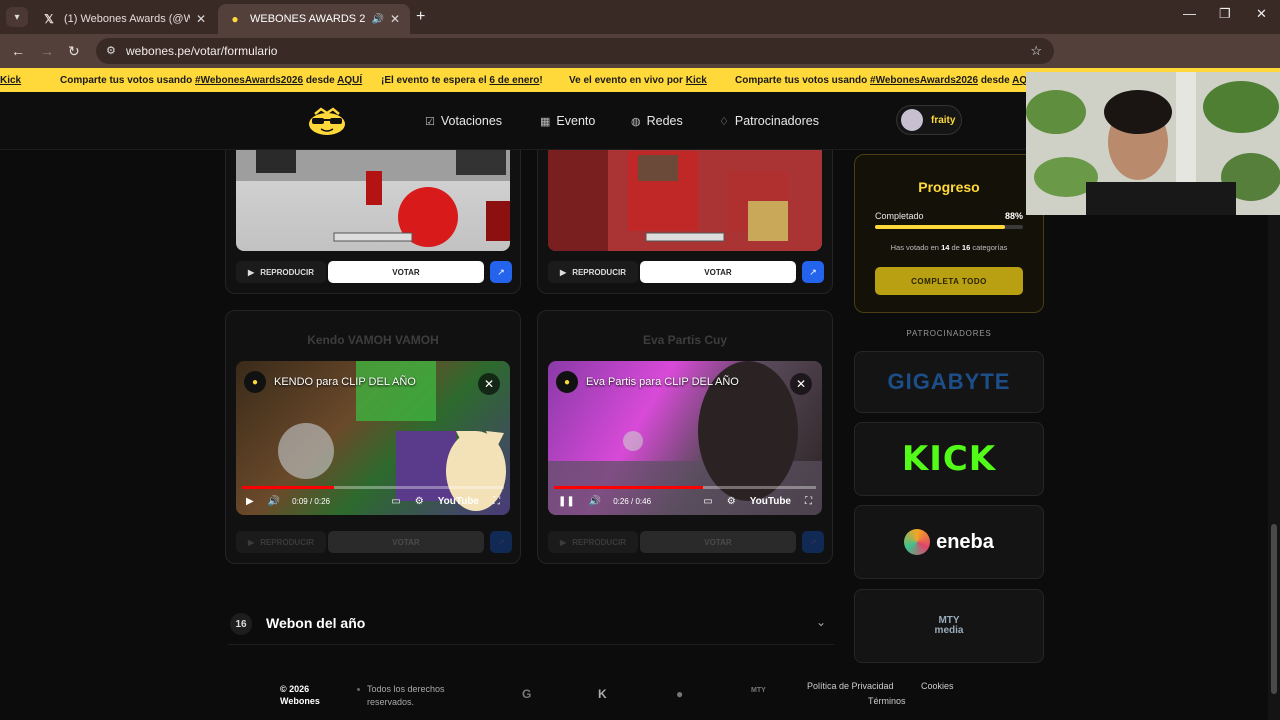 The image size is (1280, 720). What do you see at coordinates (1225, 14) in the screenshot?
I see `maximize-icon: ❐` at bounding box center [1225, 14].